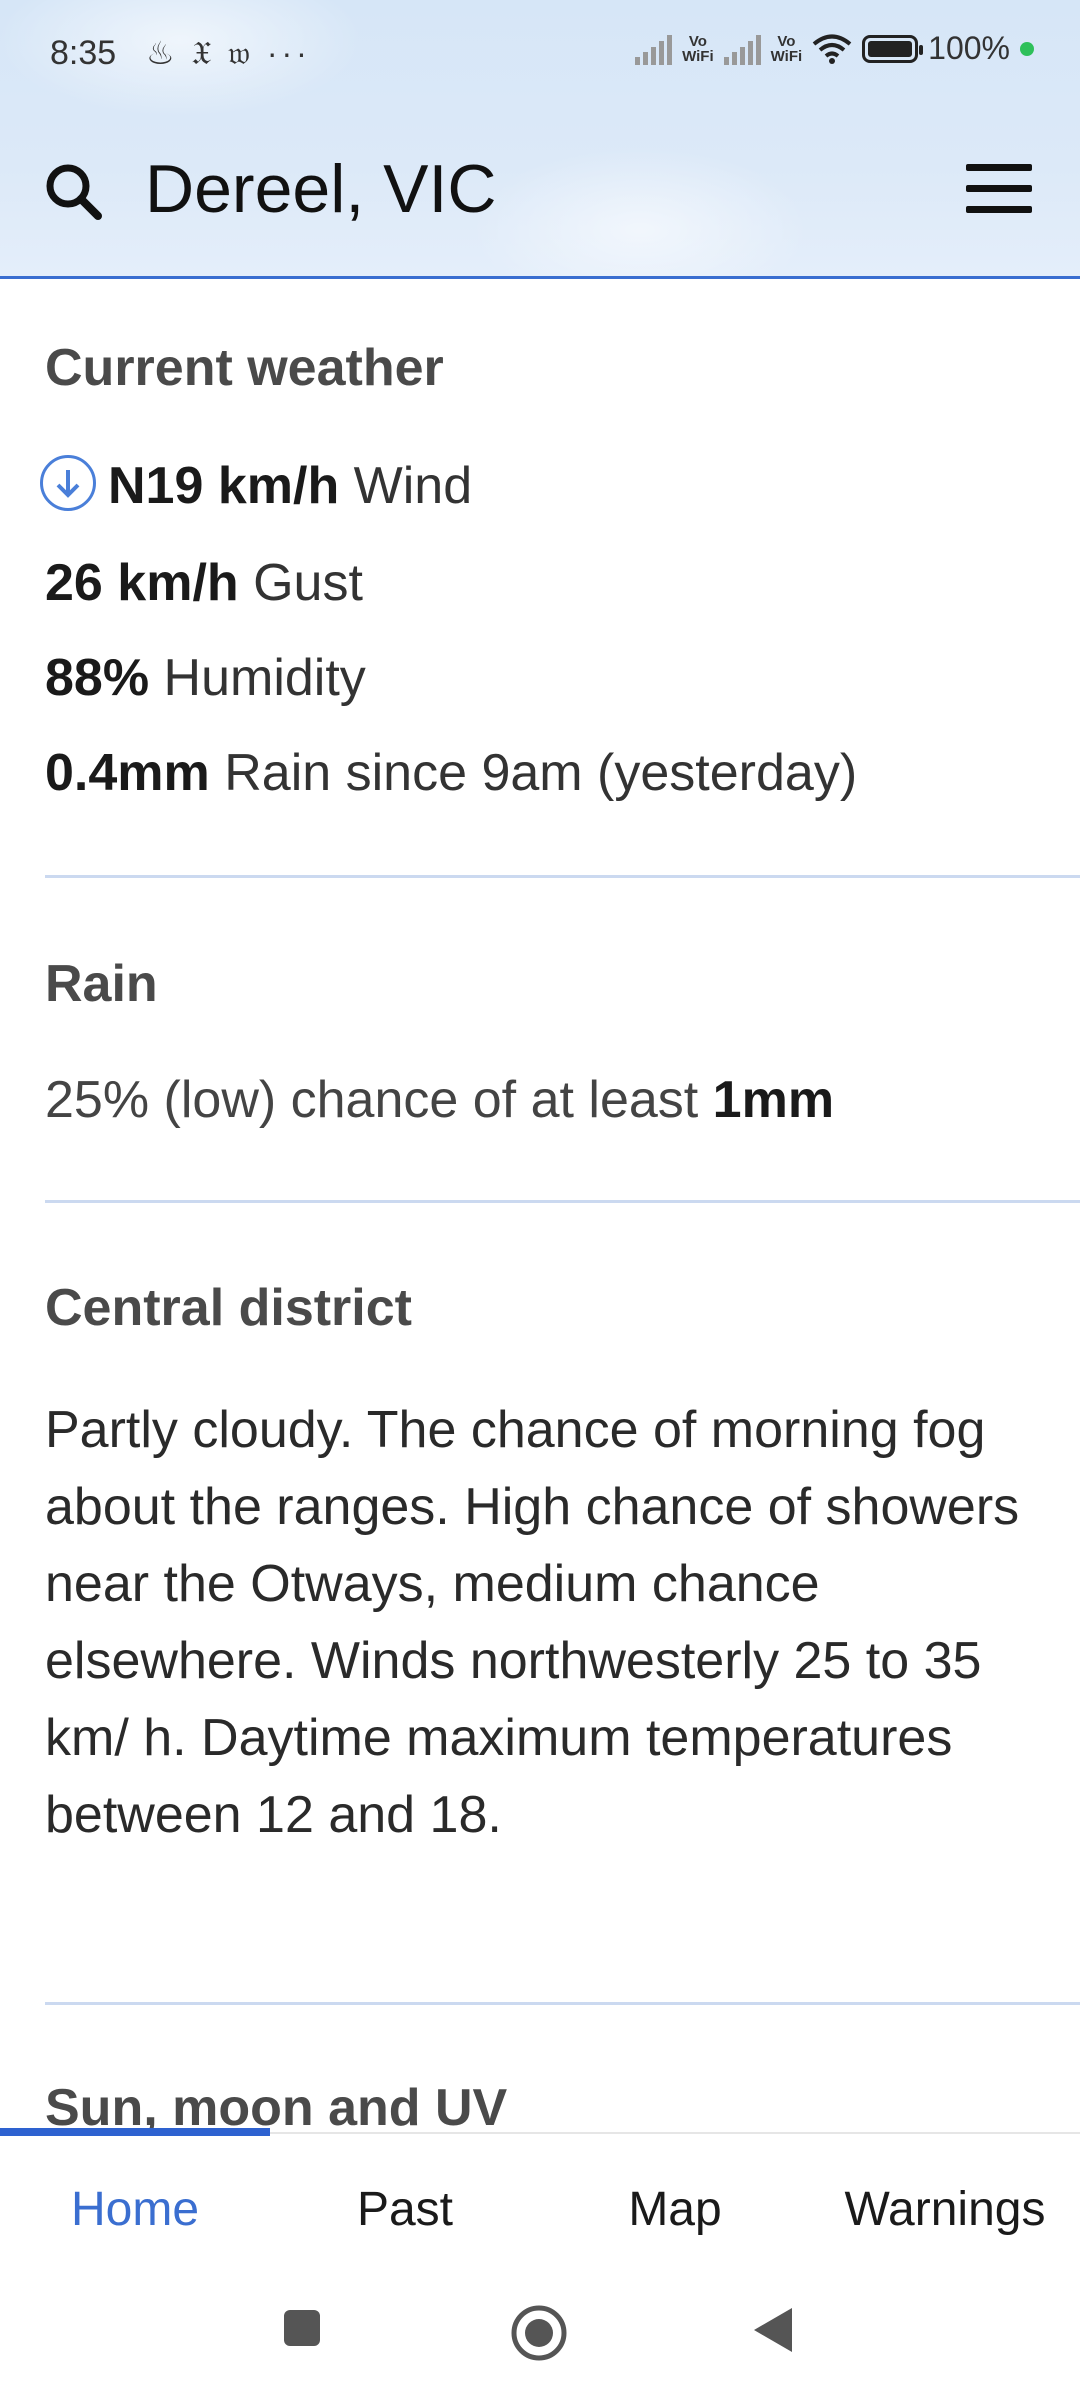 This screenshot has width=1080, height=2400. I want to click on wind-label: Wind, so click(413, 486).